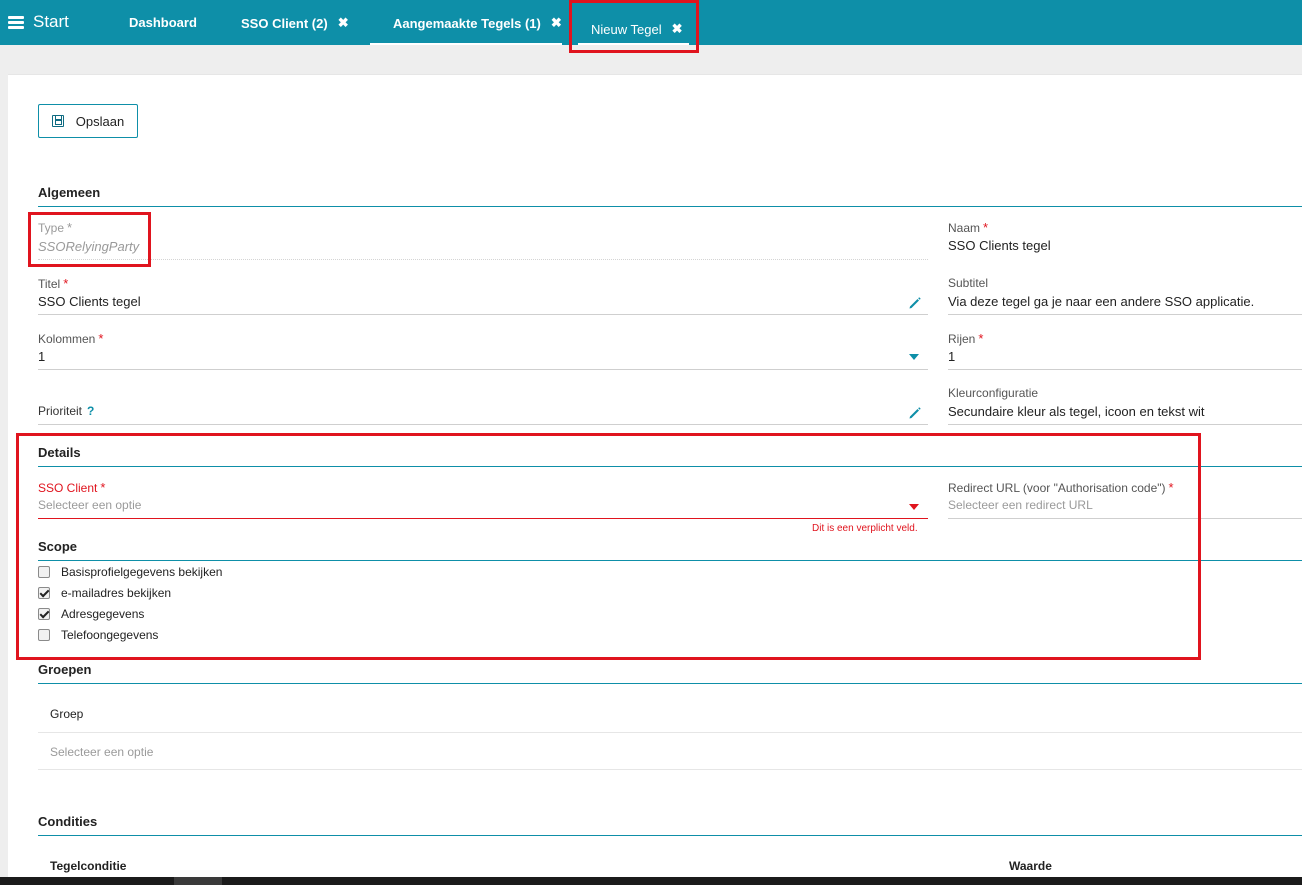  Describe the element at coordinates (103, 614) in the screenshot. I see `checkbox-label: Adresgegevens` at that location.